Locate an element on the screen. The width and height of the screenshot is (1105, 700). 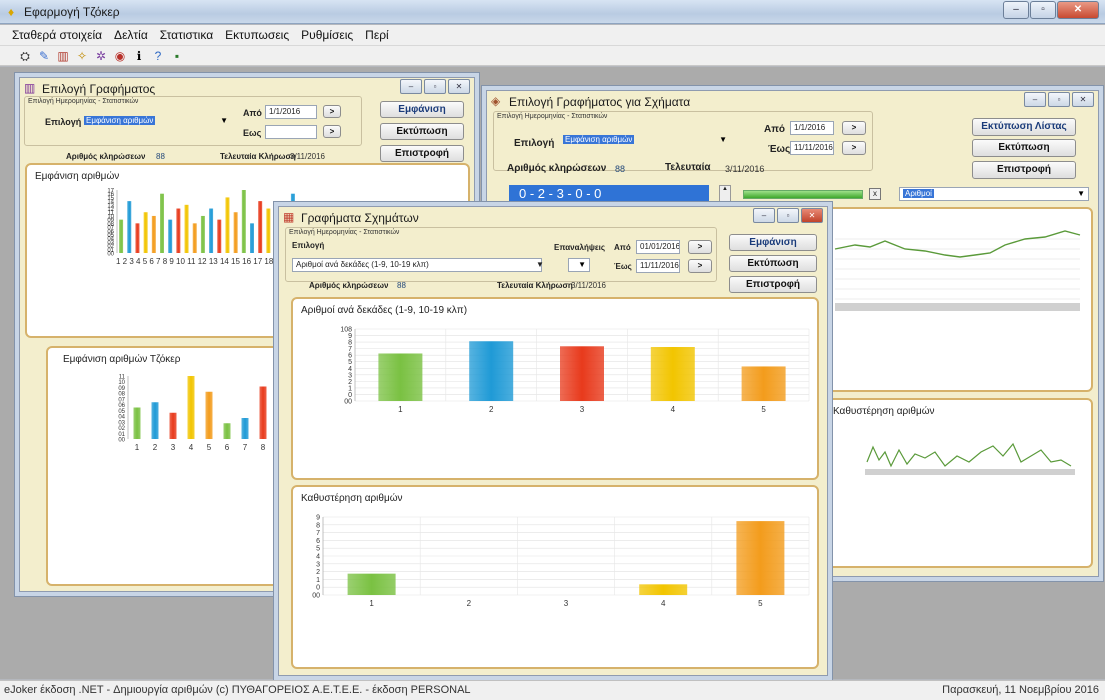
menu-statistics: Στατιστικα is located at coordinates (186, 35).